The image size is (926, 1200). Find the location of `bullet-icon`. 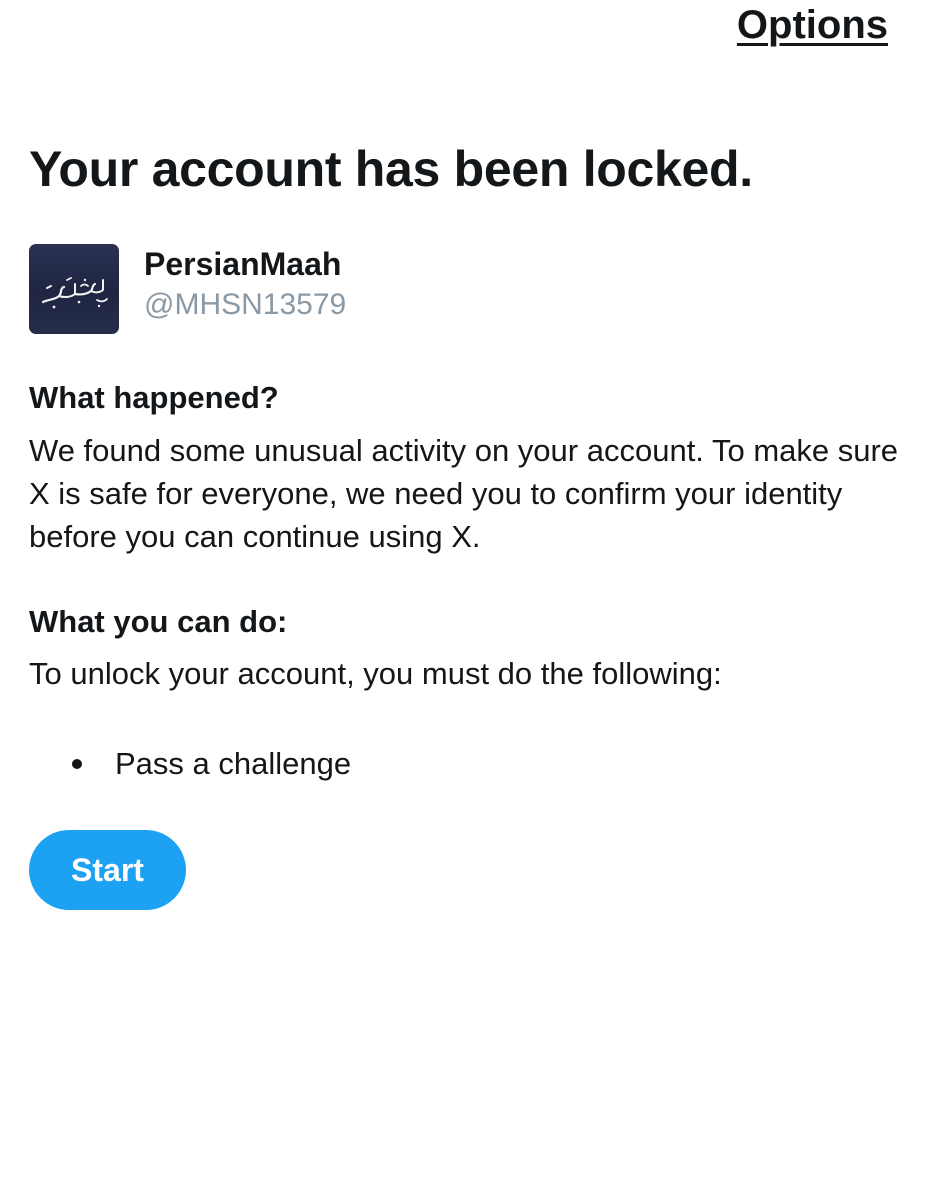

bullet-icon is located at coordinates (77, 764).